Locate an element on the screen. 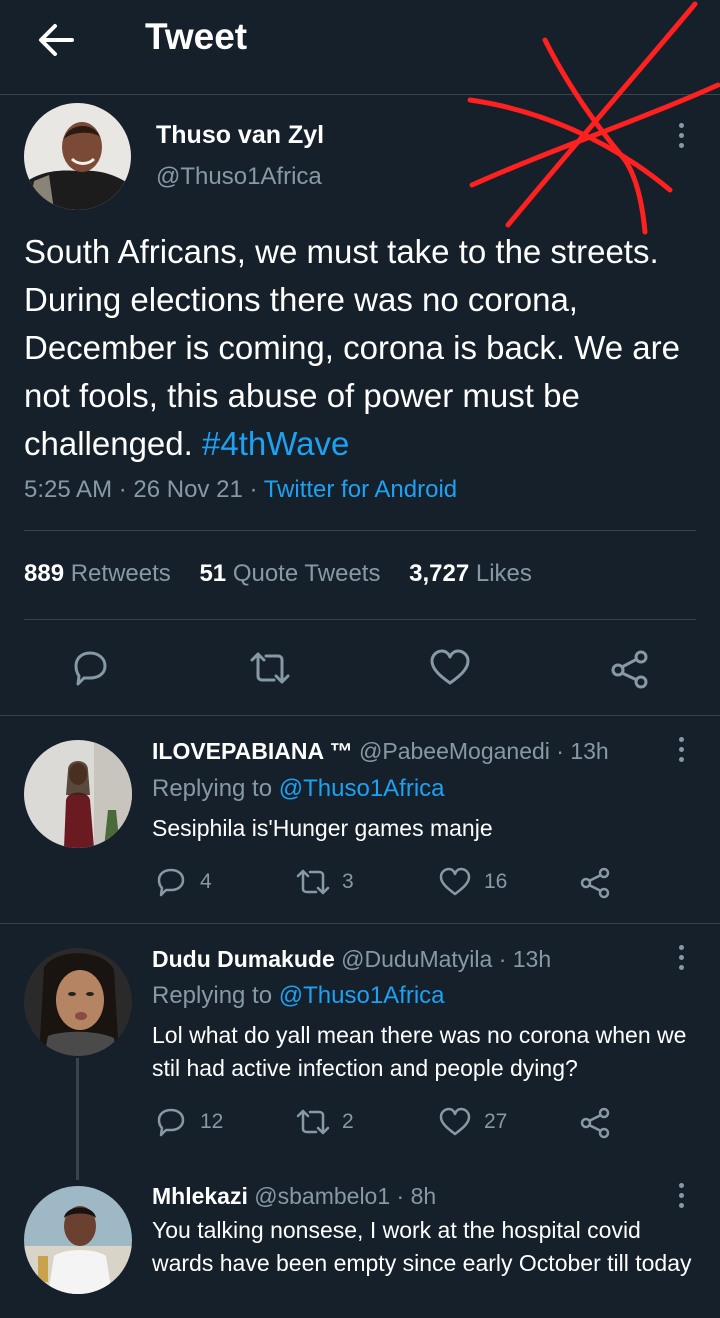 The image size is (720, 1318). page-title: Tweet is located at coordinates (196, 36).